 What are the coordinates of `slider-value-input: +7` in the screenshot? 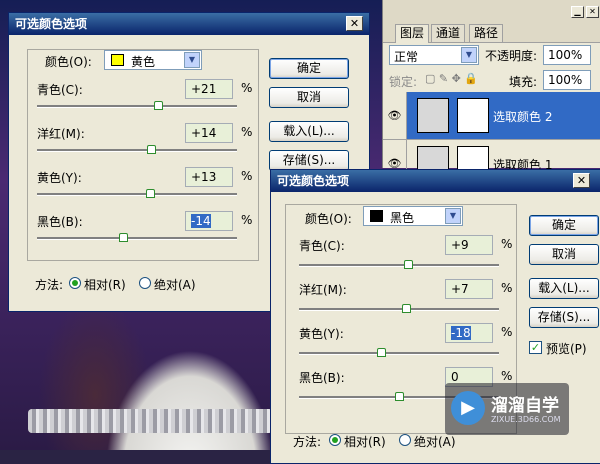 It's located at (469, 289).